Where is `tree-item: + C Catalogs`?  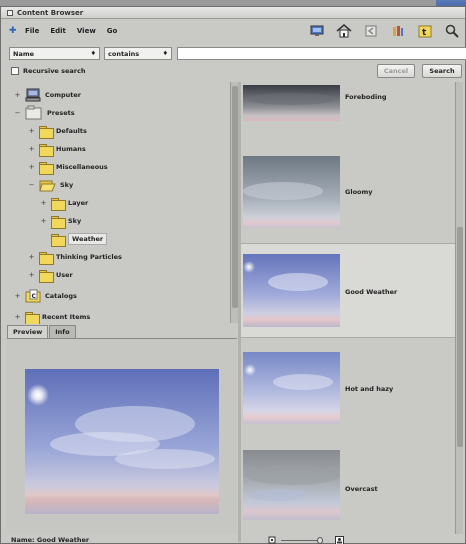 tree-item: + C Catalogs is located at coordinates (45, 296).